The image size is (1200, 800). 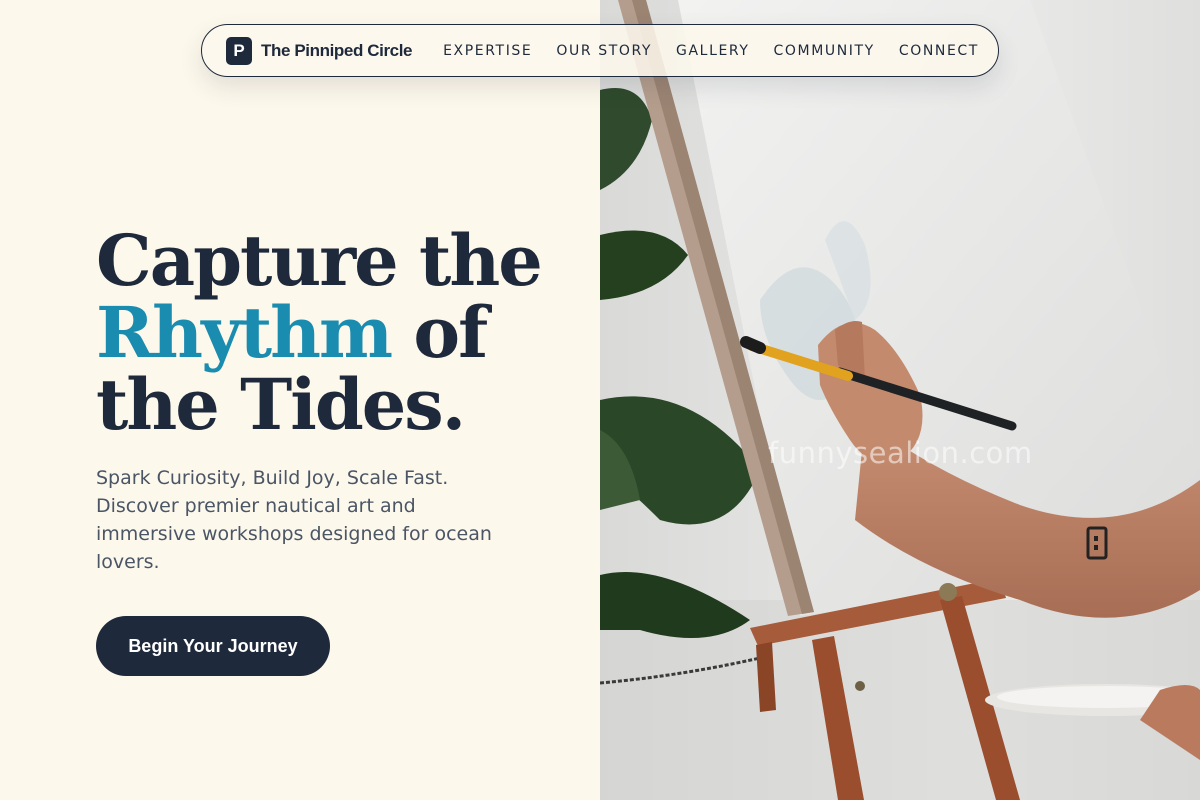 I want to click on brand-name: The Pinniped Circle, so click(x=337, y=50).